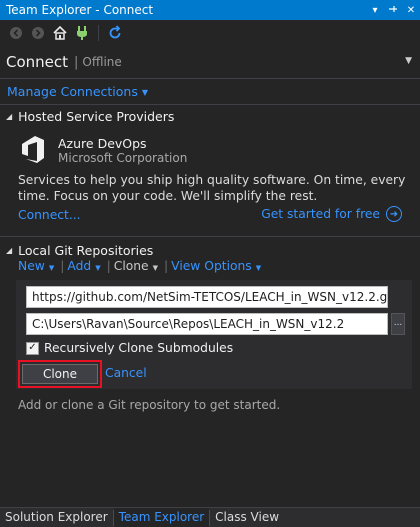 This screenshot has height=527, width=420. I want to click on new-dropdown: New ▼, so click(37, 266).